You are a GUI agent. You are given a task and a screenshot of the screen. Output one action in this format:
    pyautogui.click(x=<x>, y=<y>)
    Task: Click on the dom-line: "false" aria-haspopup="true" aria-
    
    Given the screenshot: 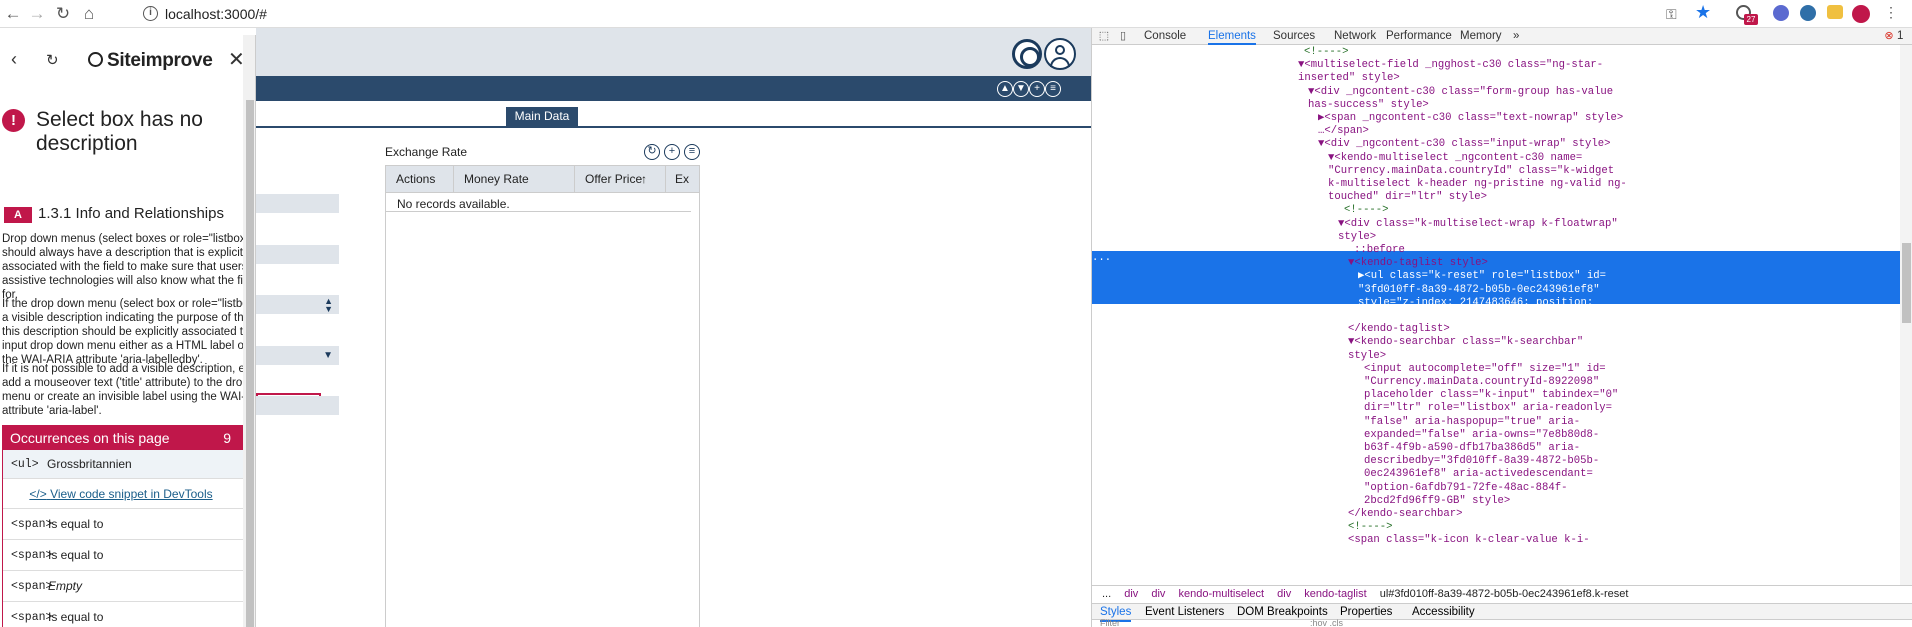 What is the action you would take?
    pyautogui.click(x=1472, y=422)
    